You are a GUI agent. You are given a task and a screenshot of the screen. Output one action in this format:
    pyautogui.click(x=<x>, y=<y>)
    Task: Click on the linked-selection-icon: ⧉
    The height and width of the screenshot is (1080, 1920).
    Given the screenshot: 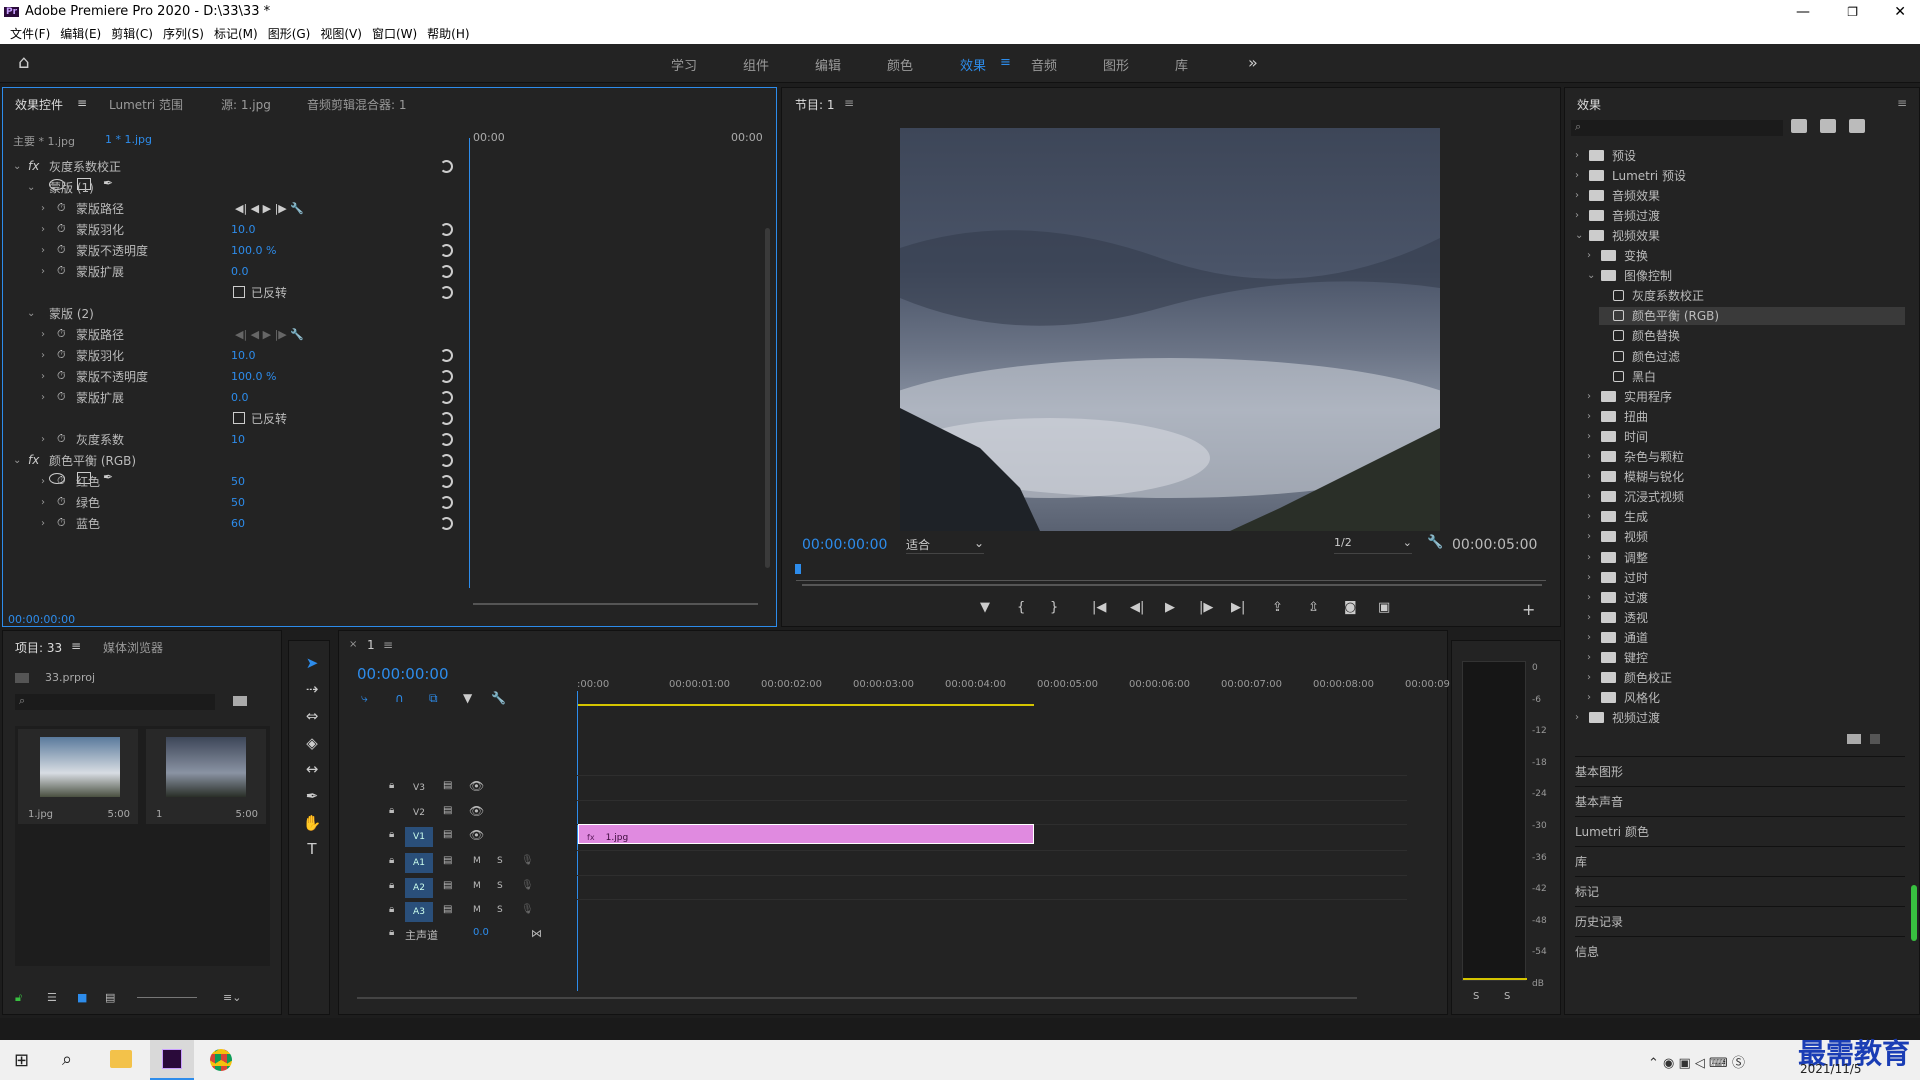 What is the action you would take?
    pyautogui.click(x=433, y=698)
    